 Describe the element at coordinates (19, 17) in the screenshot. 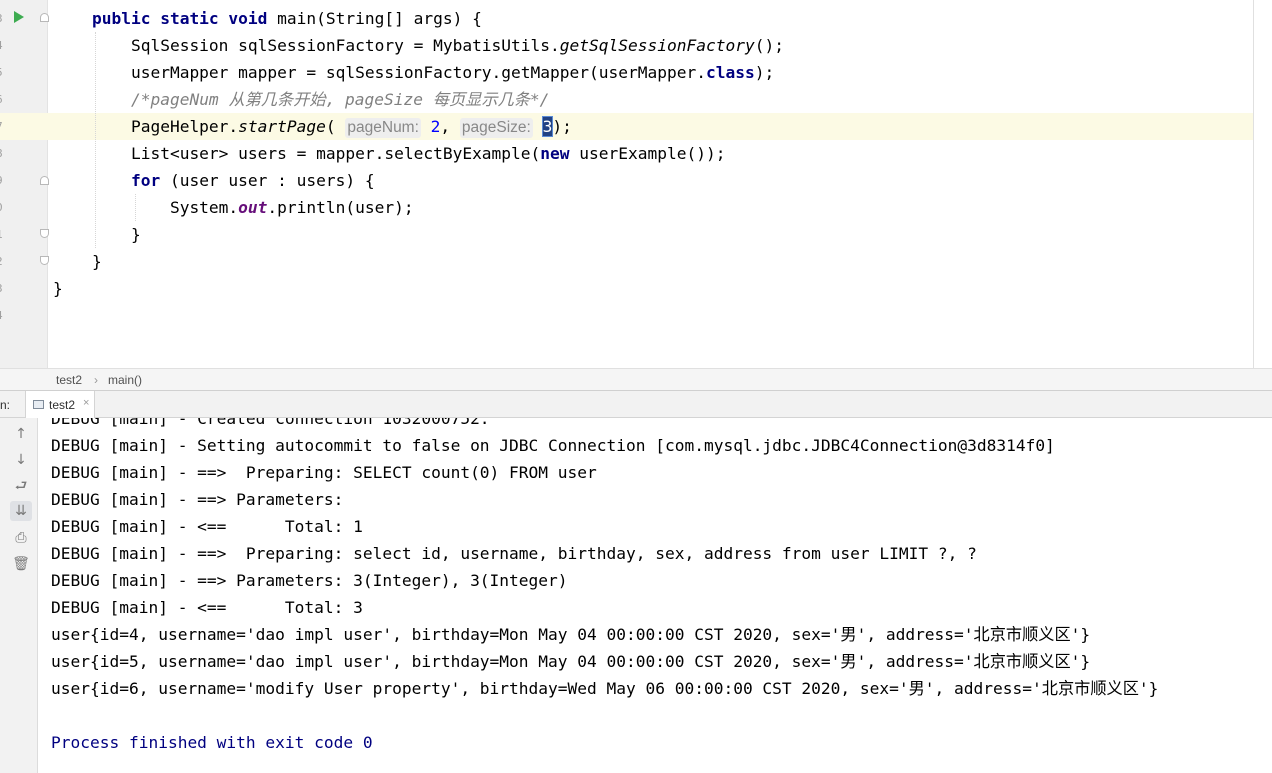

I see `run-gutter-icon` at that location.